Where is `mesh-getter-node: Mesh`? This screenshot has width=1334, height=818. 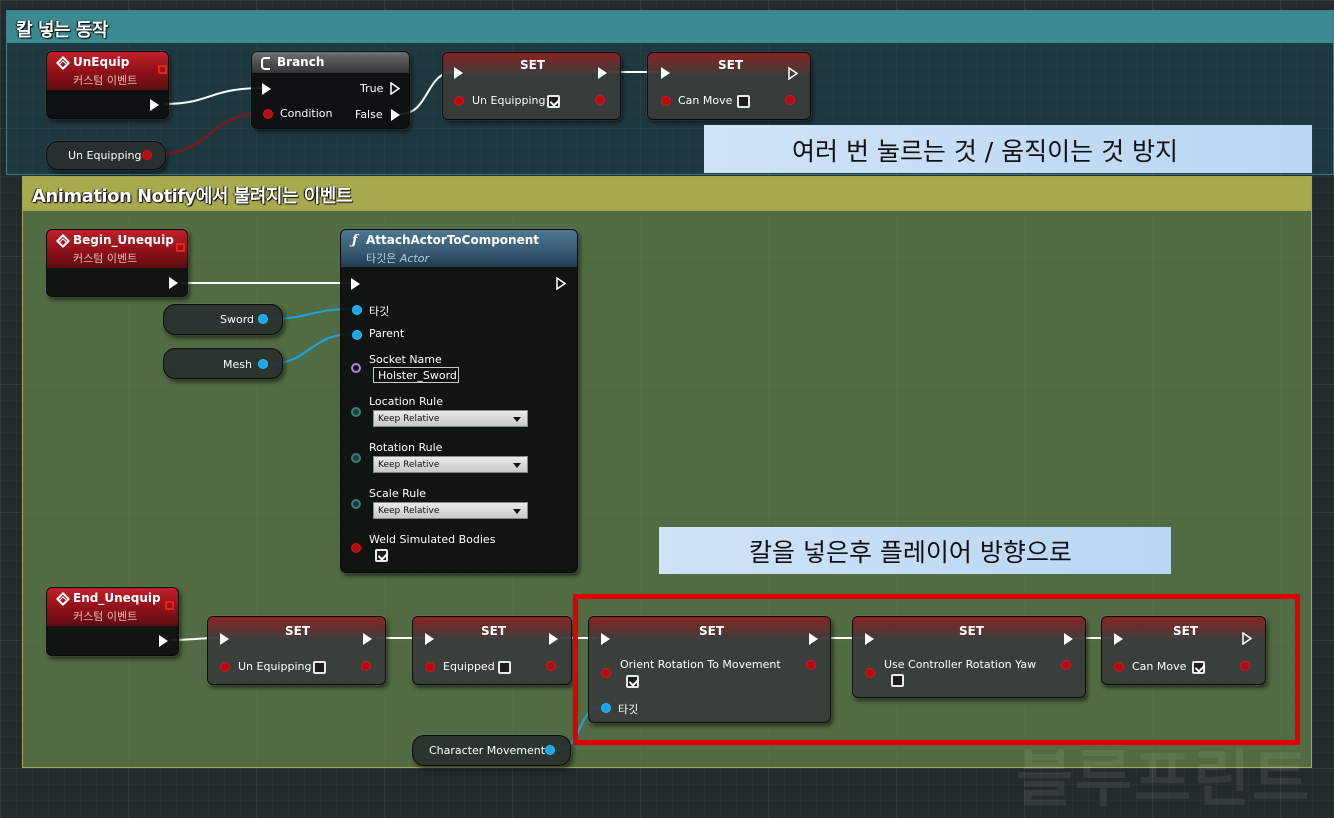 mesh-getter-node: Mesh is located at coordinates (223, 363).